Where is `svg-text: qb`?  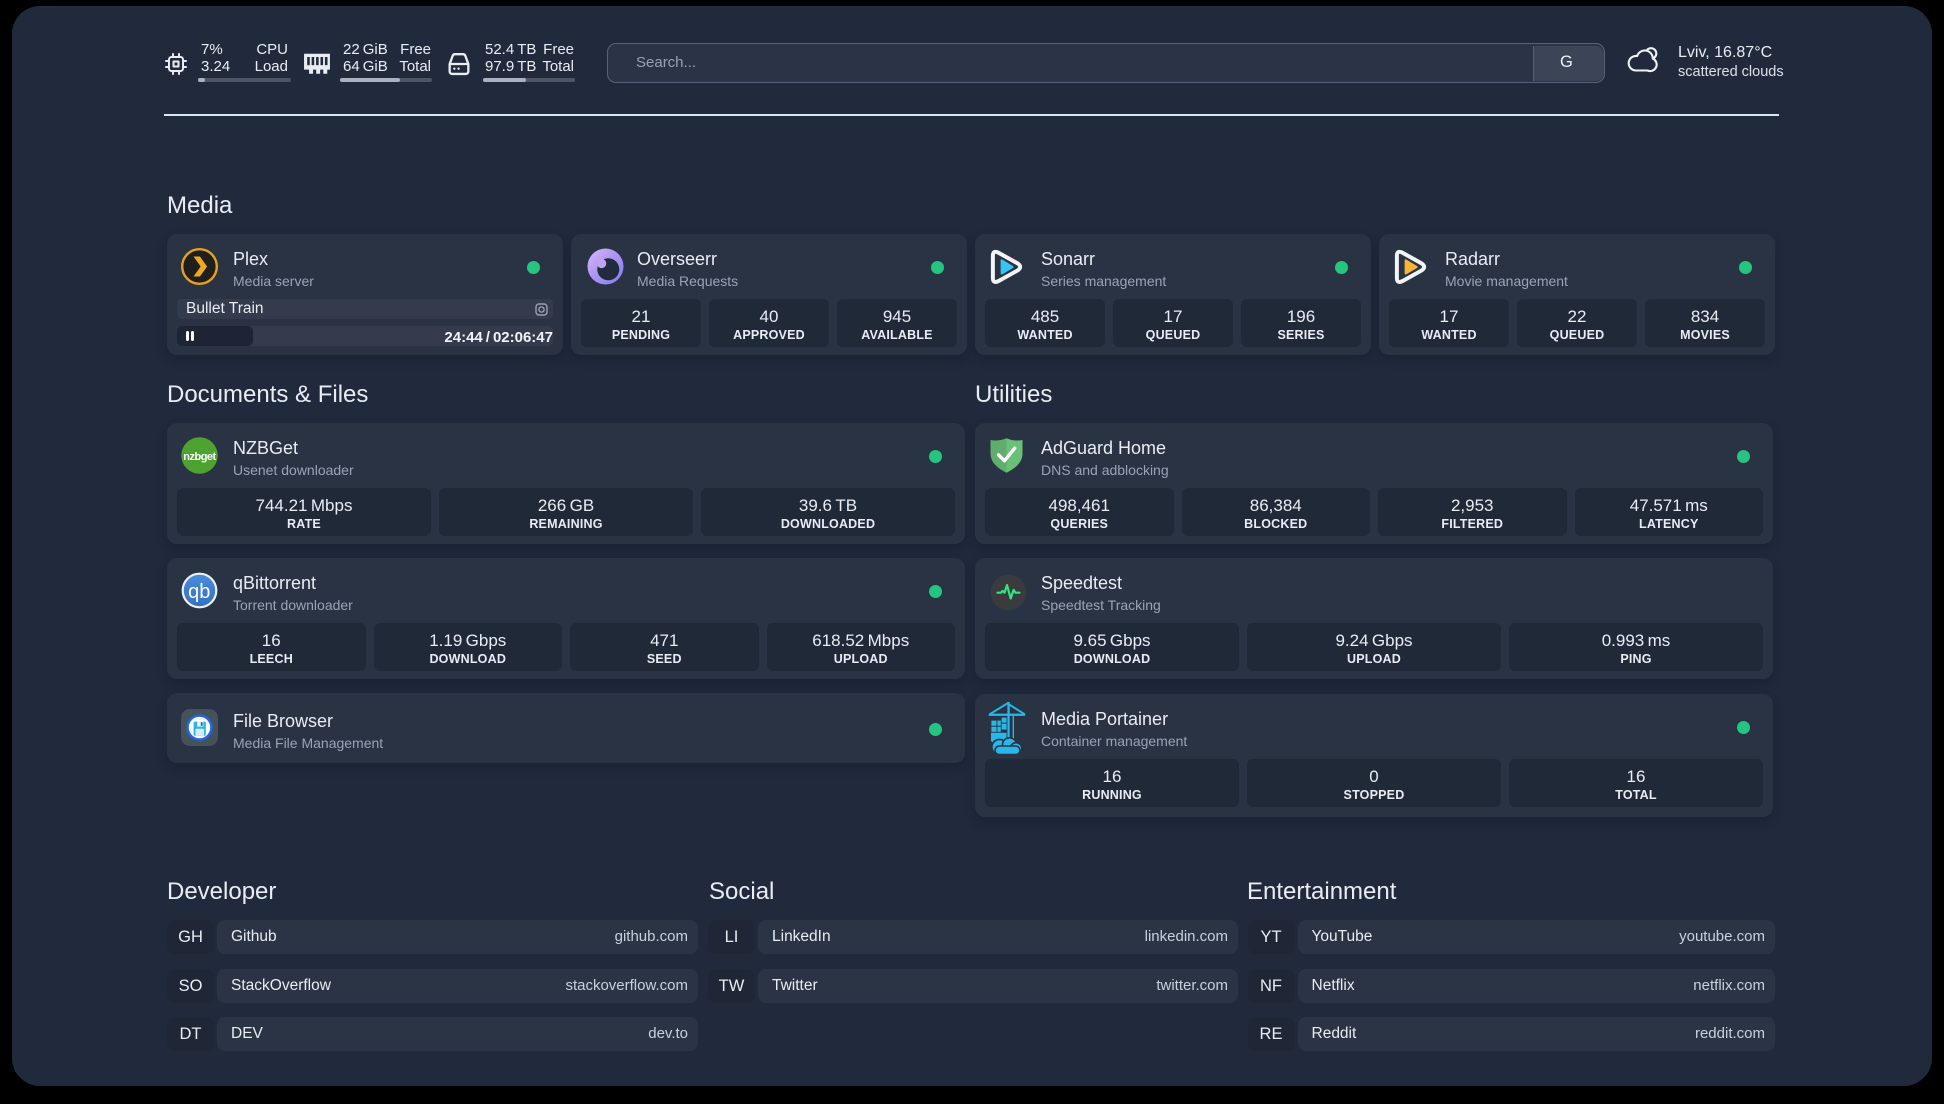 svg-text: qb is located at coordinates (199, 592).